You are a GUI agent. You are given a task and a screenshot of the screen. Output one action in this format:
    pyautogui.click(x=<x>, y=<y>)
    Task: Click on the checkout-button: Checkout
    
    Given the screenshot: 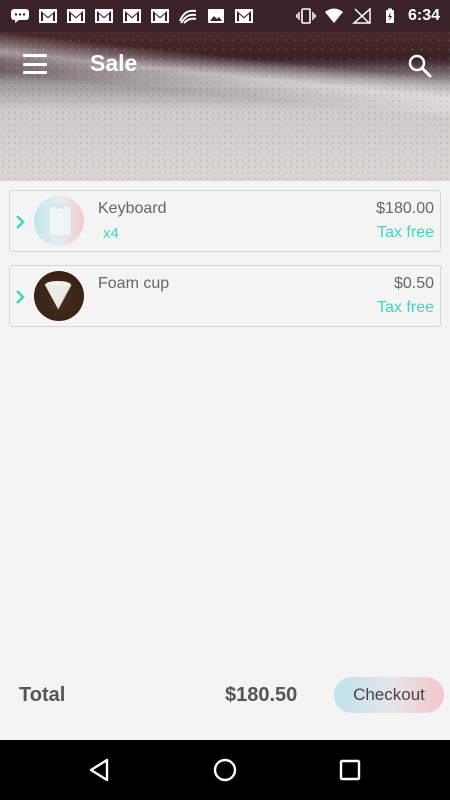 What is the action you would take?
    pyautogui.click(x=389, y=695)
    